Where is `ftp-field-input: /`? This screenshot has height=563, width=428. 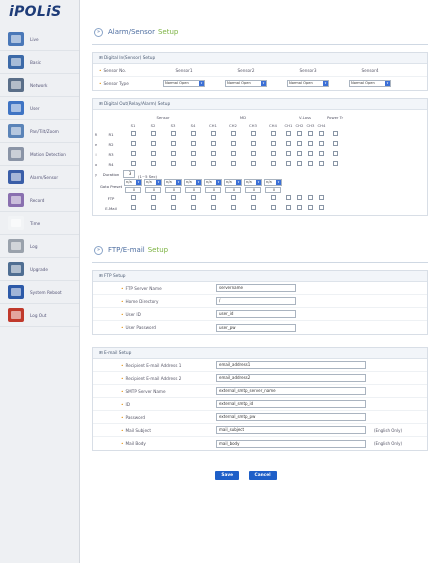
ftp-field-input: / is located at coordinates (256, 301).